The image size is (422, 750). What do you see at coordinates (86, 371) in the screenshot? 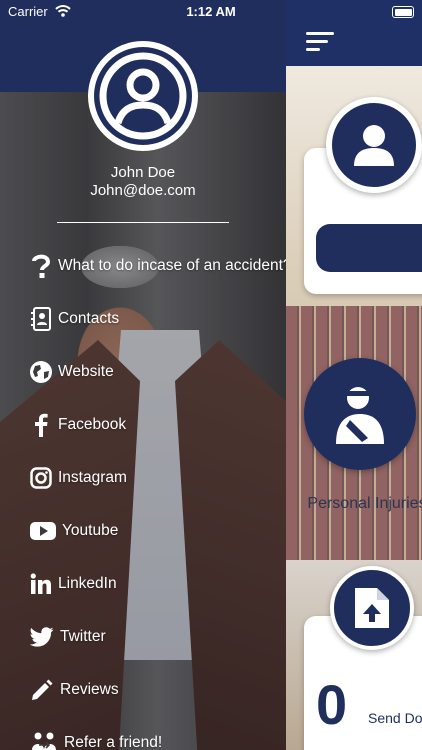
I see `menu-item-label: Website` at bounding box center [86, 371].